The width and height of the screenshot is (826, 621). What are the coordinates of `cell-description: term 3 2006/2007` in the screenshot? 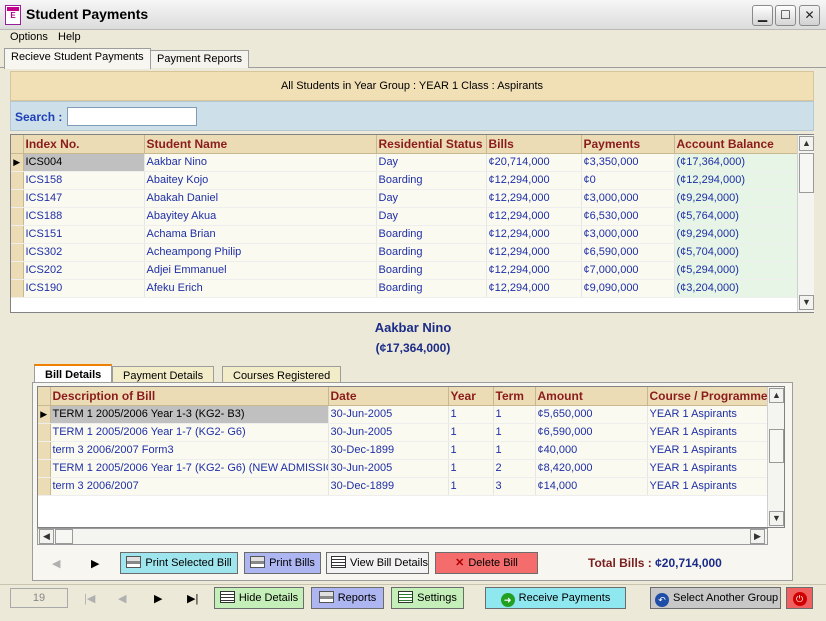 It's located at (189, 486).